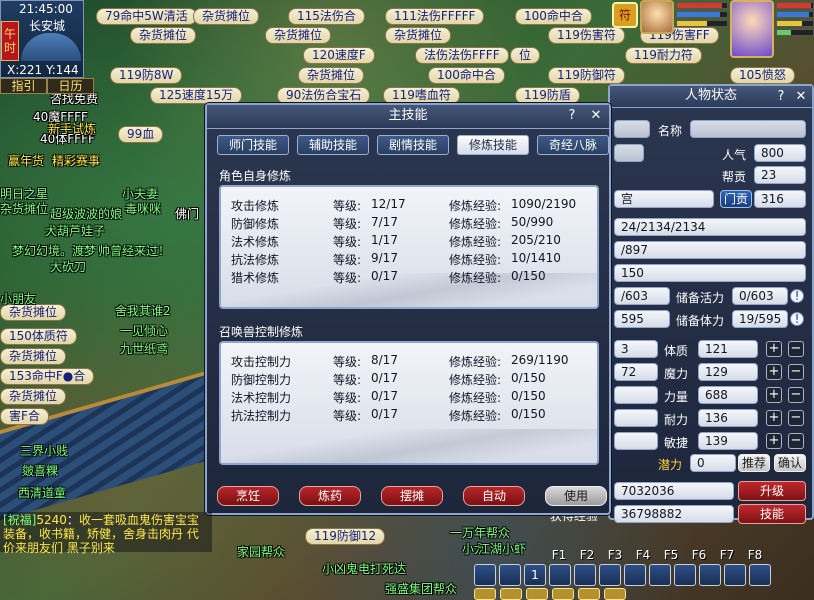  What do you see at coordinates (535, 575) in the screenshot?
I see `hotbar-slot: 1` at bounding box center [535, 575].